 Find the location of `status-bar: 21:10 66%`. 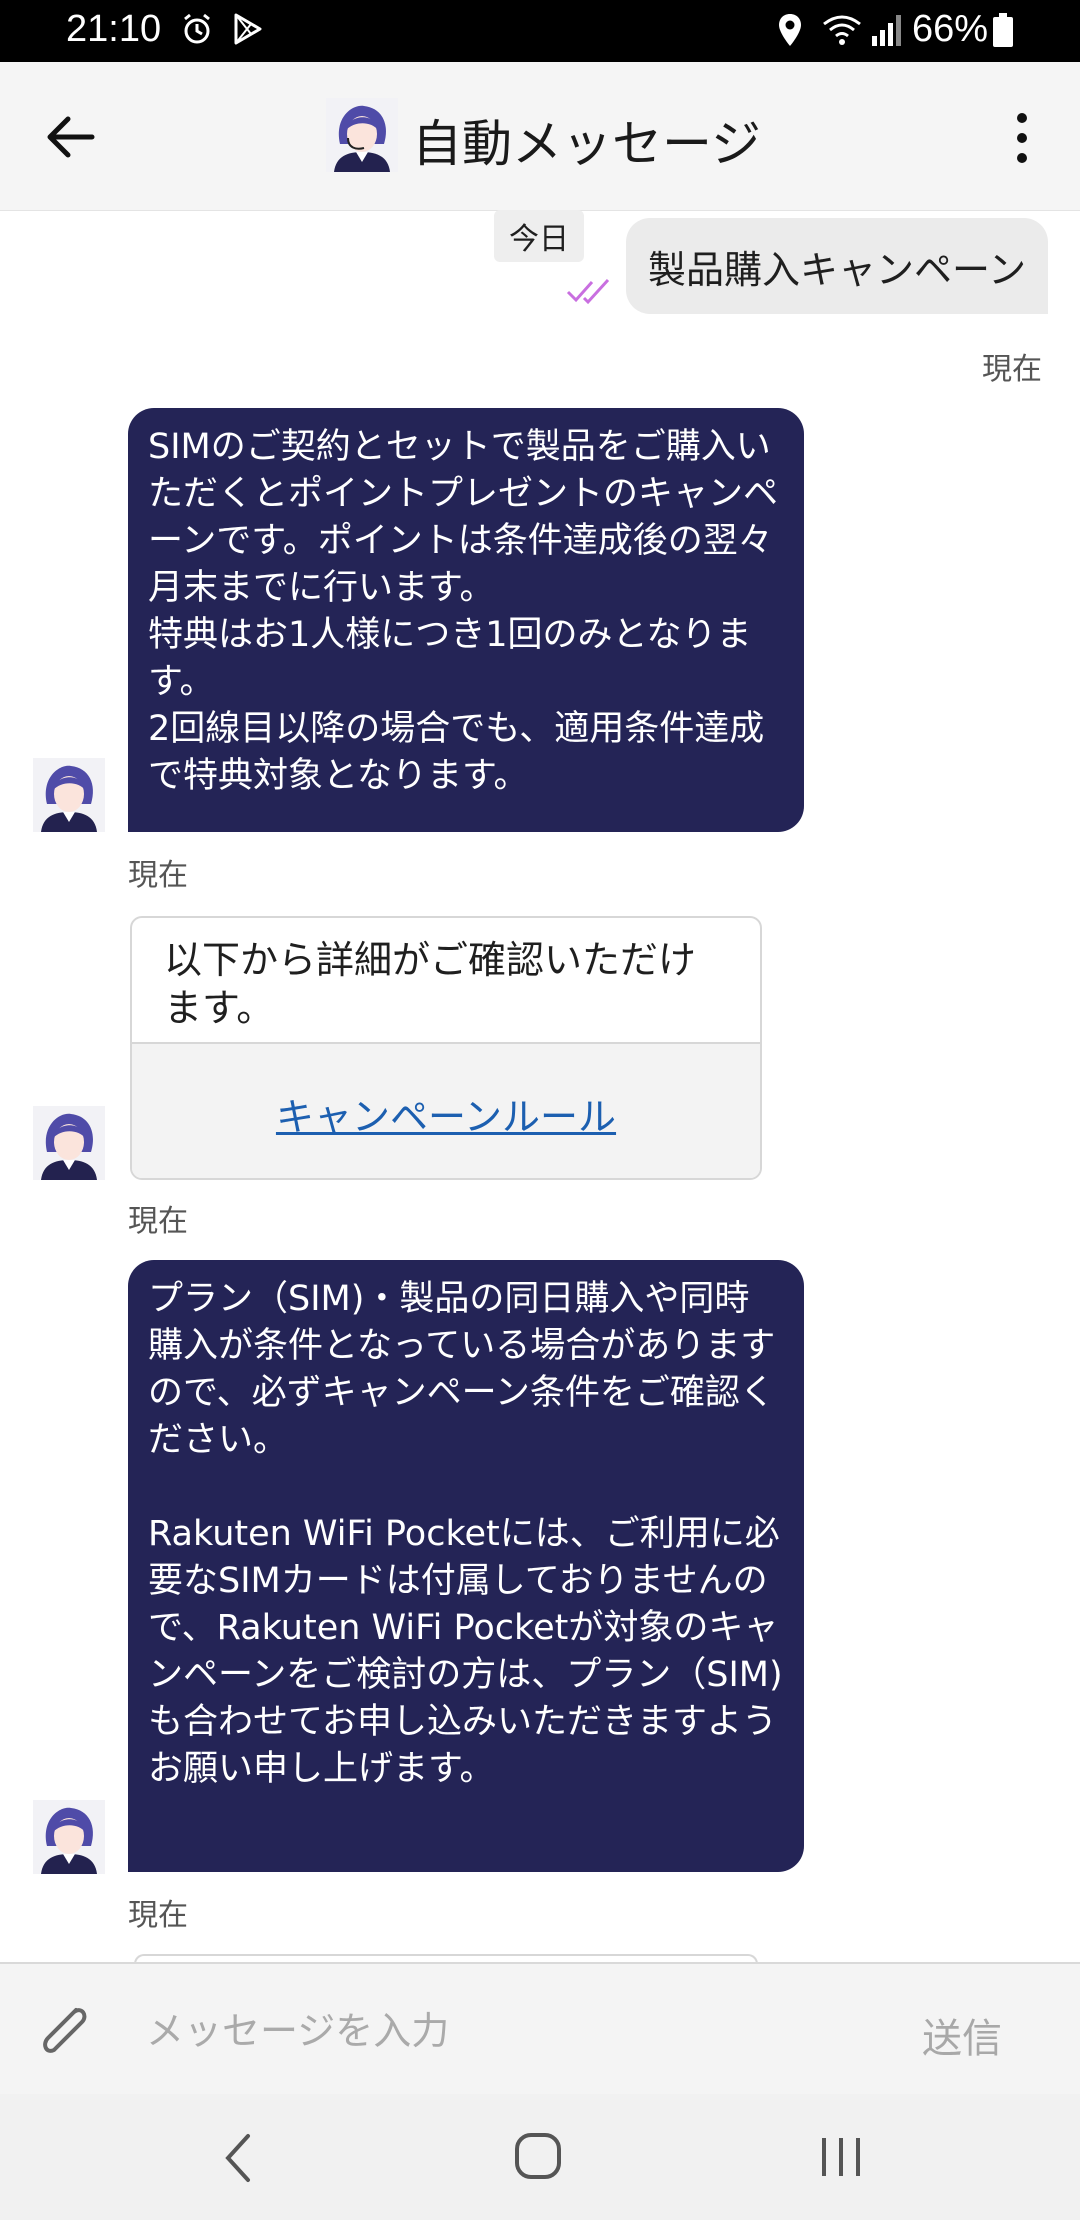

status-bar: 21:10 66% is located at coordinates (540, 31).